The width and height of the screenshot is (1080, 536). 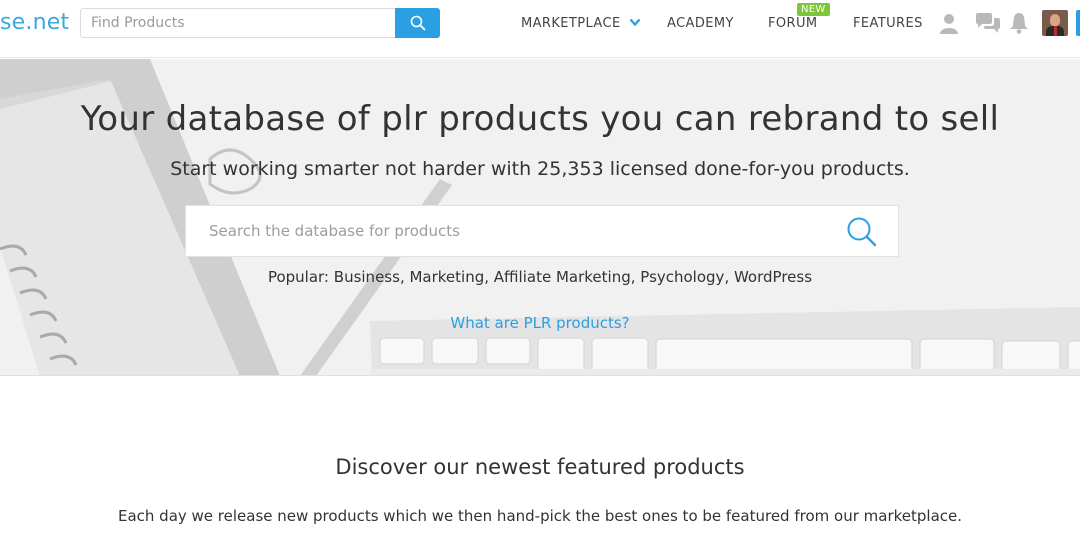 I want to click on header-search-button, so click(x=417, y=23).